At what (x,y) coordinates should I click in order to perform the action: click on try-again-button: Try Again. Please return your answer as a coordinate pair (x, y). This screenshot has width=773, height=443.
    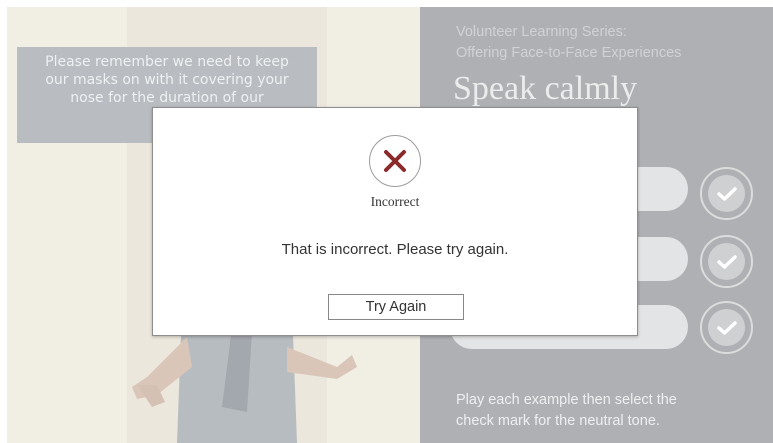
    Looking at the image, I should click on (396, 307).